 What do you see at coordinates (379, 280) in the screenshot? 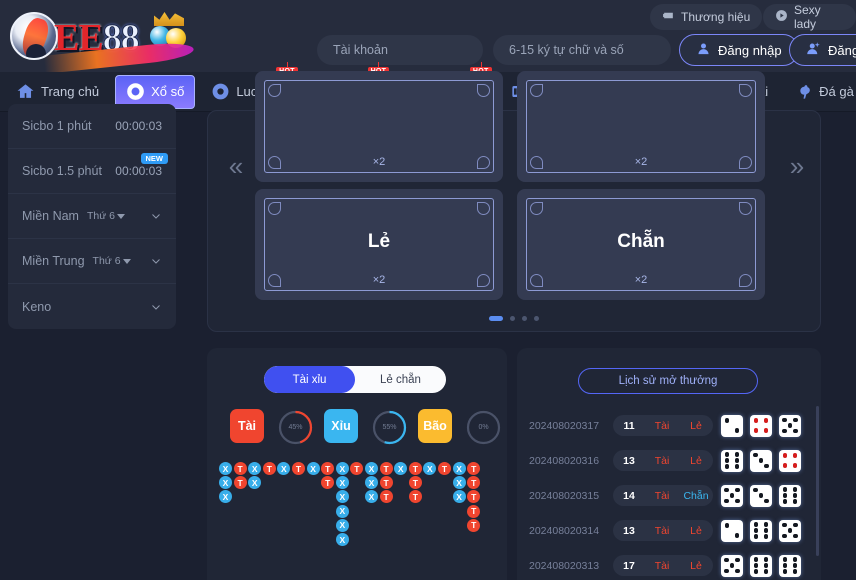
I see `bet-card-multiplier: ×2` at bounding box center [379, 280].